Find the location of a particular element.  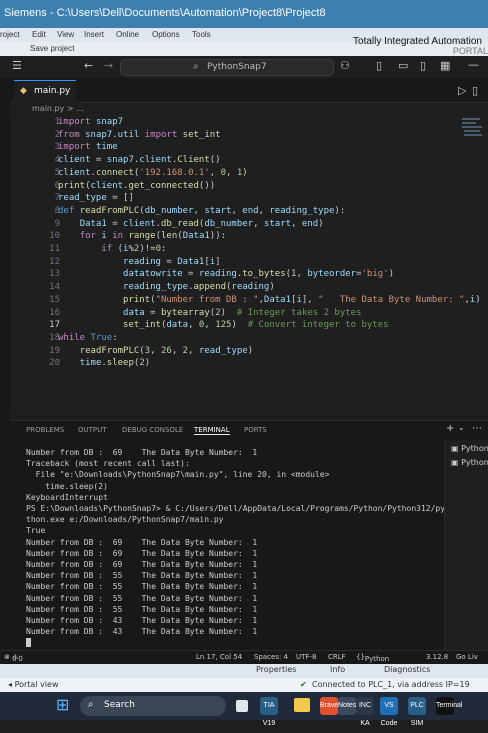

split-editor-icon: ▯ is located at coordinates (475, 90).